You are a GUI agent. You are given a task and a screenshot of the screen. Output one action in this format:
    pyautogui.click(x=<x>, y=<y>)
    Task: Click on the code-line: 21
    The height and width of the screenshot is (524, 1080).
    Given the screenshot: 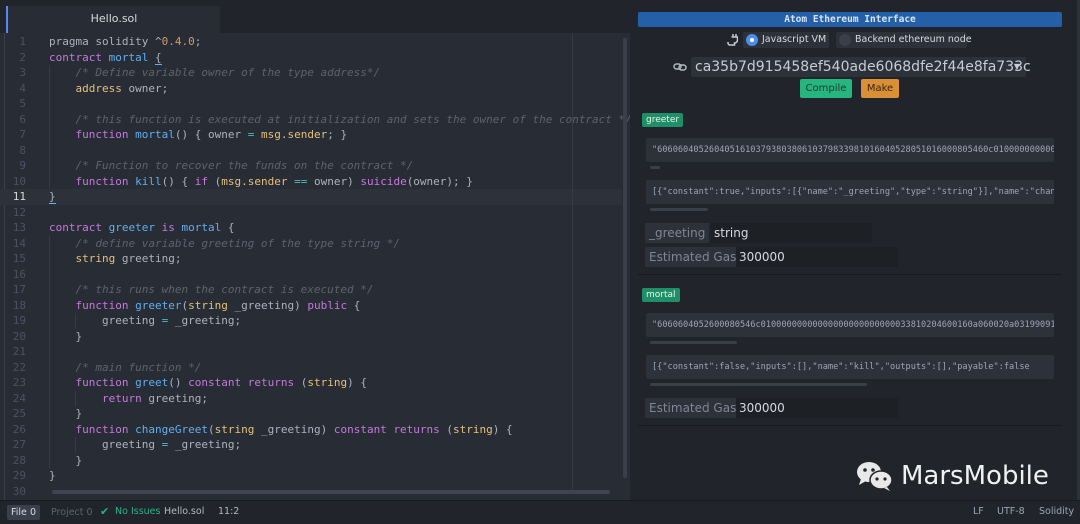 What is the action you would take?
    pyautogui.click(x=311, y=352)
    